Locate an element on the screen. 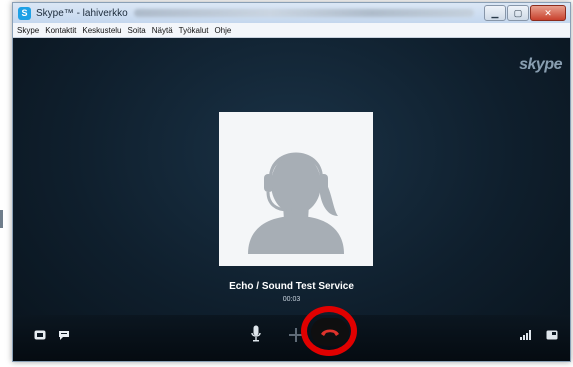 Image resolution: width=573 pixels, height=367 pixels. dialpad-icon is located at coordinates (40, 335).